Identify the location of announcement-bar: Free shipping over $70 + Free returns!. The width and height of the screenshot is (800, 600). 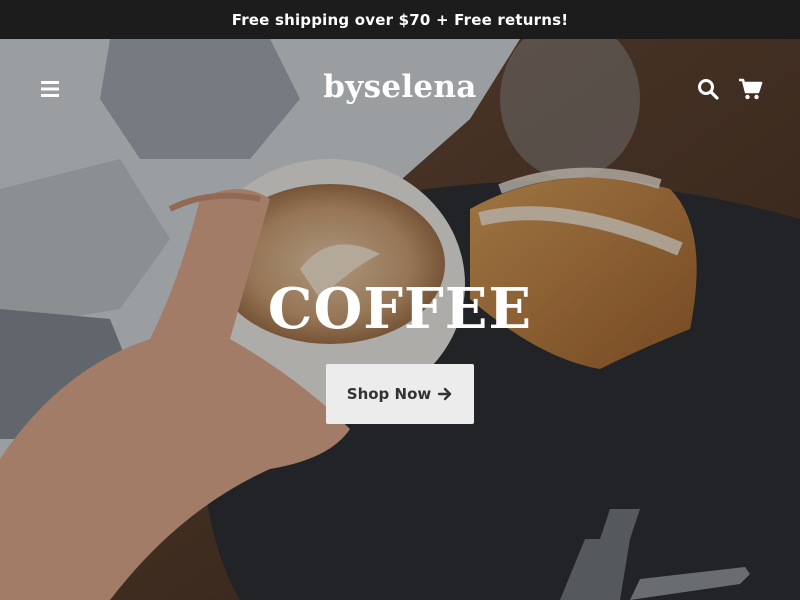
(400, 19).